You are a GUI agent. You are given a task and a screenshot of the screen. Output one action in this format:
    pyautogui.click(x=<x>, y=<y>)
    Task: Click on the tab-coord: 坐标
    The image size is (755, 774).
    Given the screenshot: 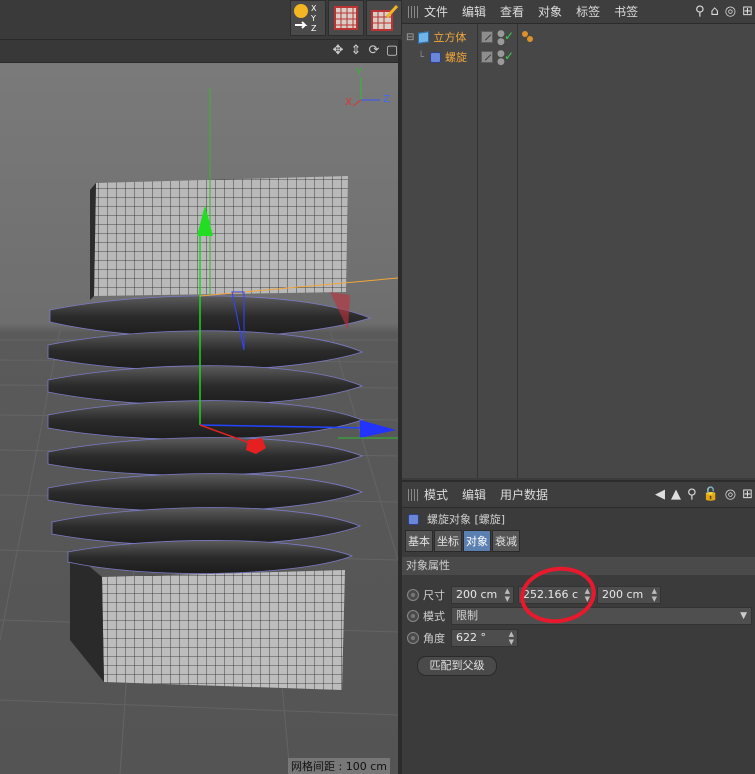 What is the action you would take?
    pyautogui.click(x=448, y=541)
    